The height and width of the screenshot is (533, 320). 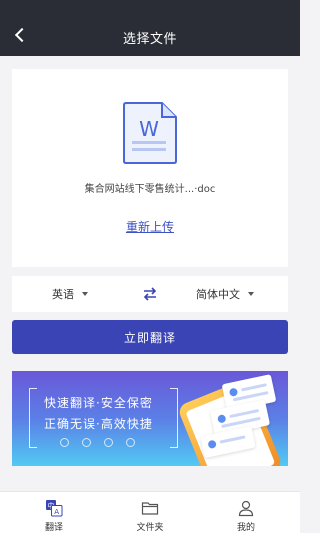 I want to click on target-language-label: 简体中文, so click(x=218, y=294).